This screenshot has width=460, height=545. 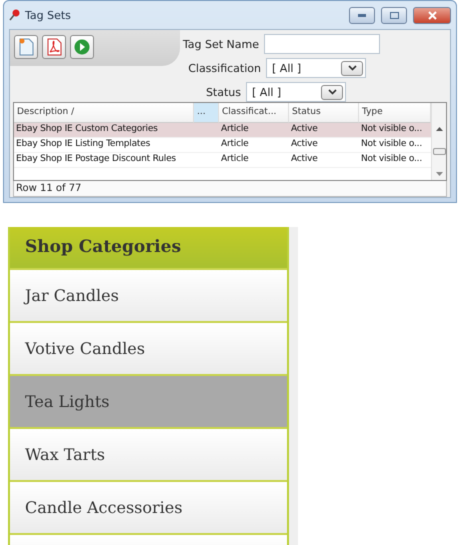 I want to click on new-document-icon, so click(x=26, y=47).